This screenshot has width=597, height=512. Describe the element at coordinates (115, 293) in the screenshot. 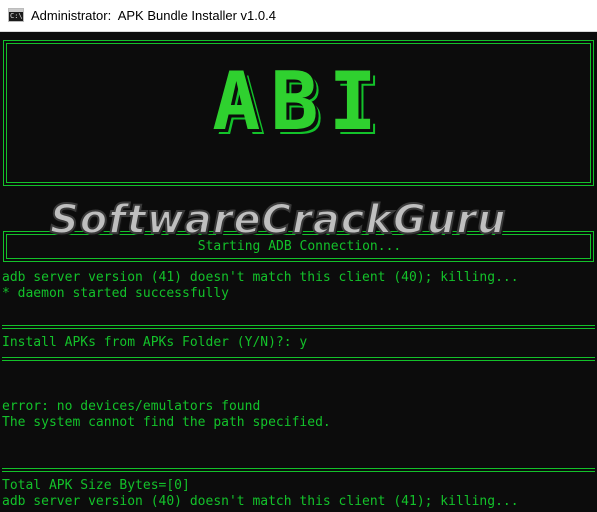

I see `console-line: * daemon started successfully` at that location.